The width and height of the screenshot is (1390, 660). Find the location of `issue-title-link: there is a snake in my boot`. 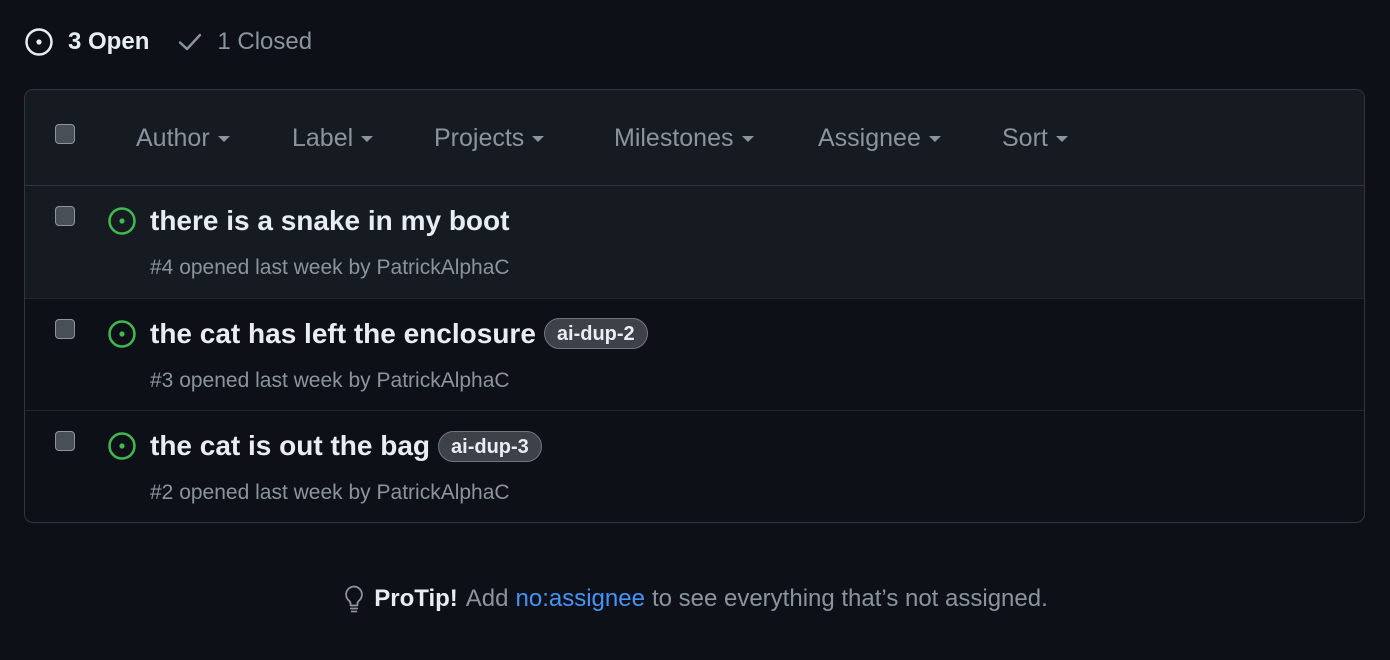

issue-title-link: there is a snake in my boot is located at coordinates (329, 221).